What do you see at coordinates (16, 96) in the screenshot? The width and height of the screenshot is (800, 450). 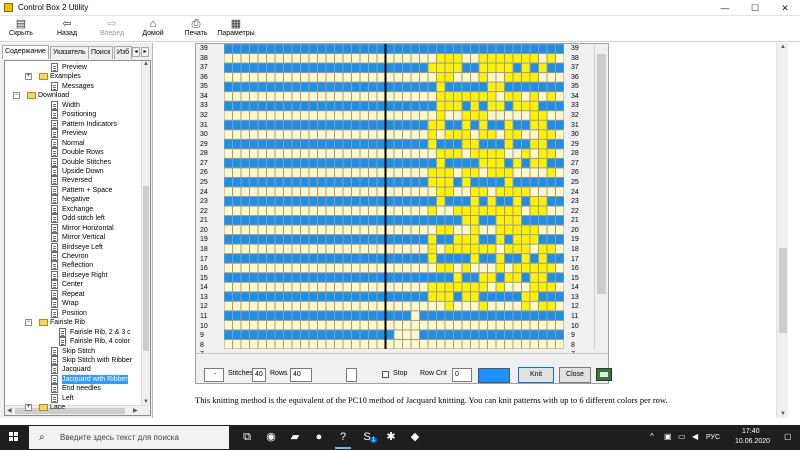 I see `collapse-icon: −` at bounding box center [16, 96].